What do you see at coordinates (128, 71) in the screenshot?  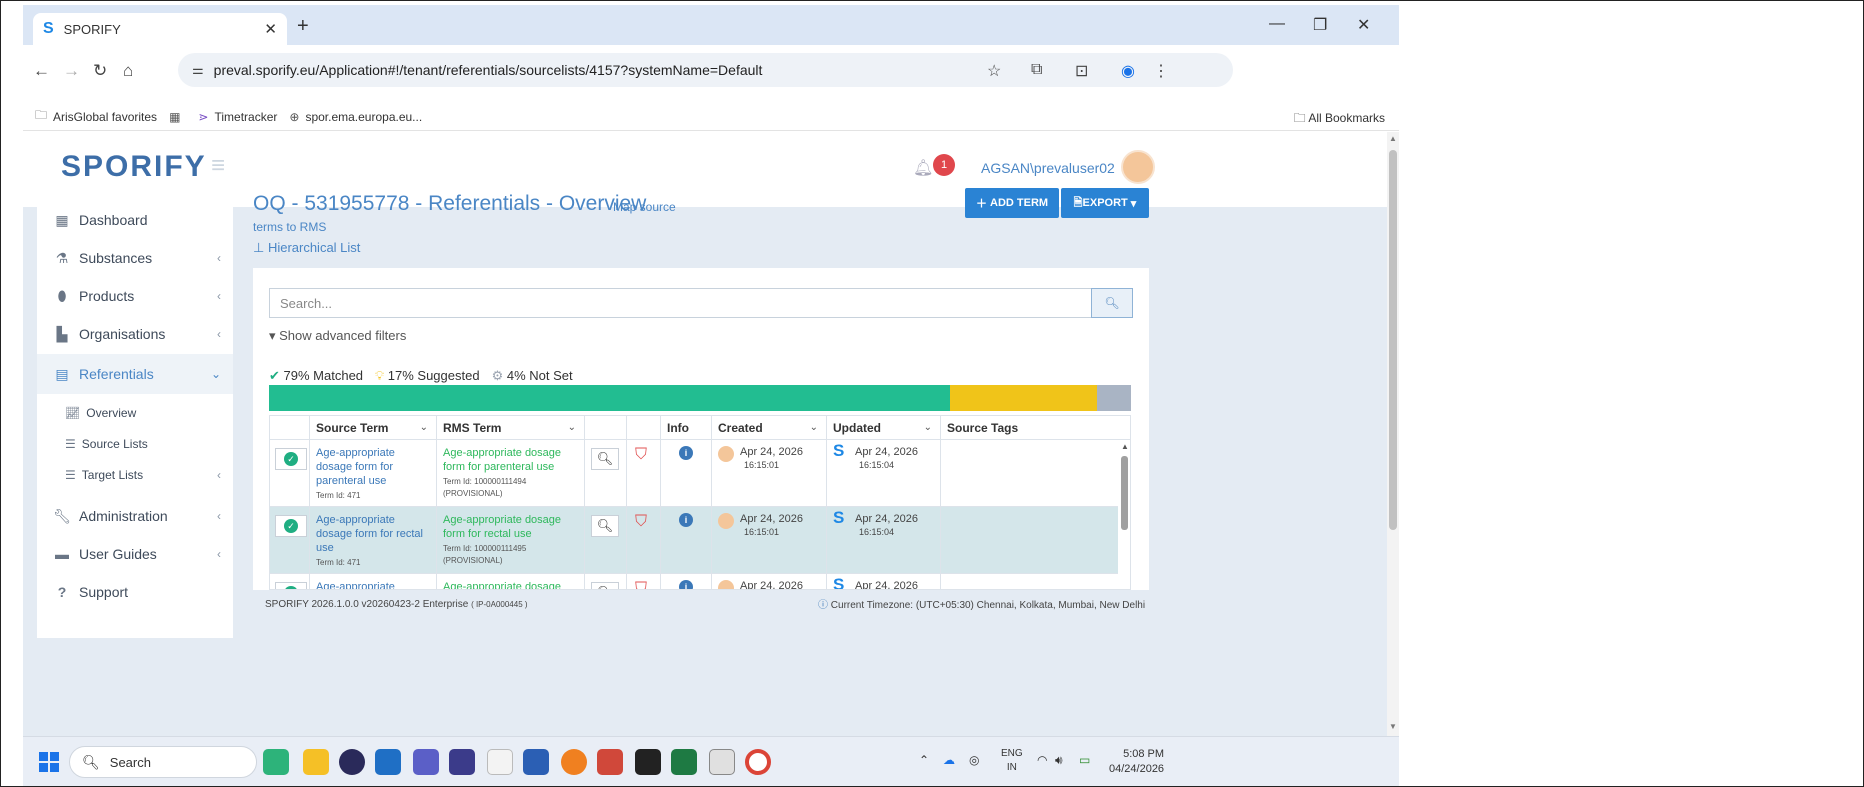 I see `home-icon: ⌂` at bounding box center [128, 71].